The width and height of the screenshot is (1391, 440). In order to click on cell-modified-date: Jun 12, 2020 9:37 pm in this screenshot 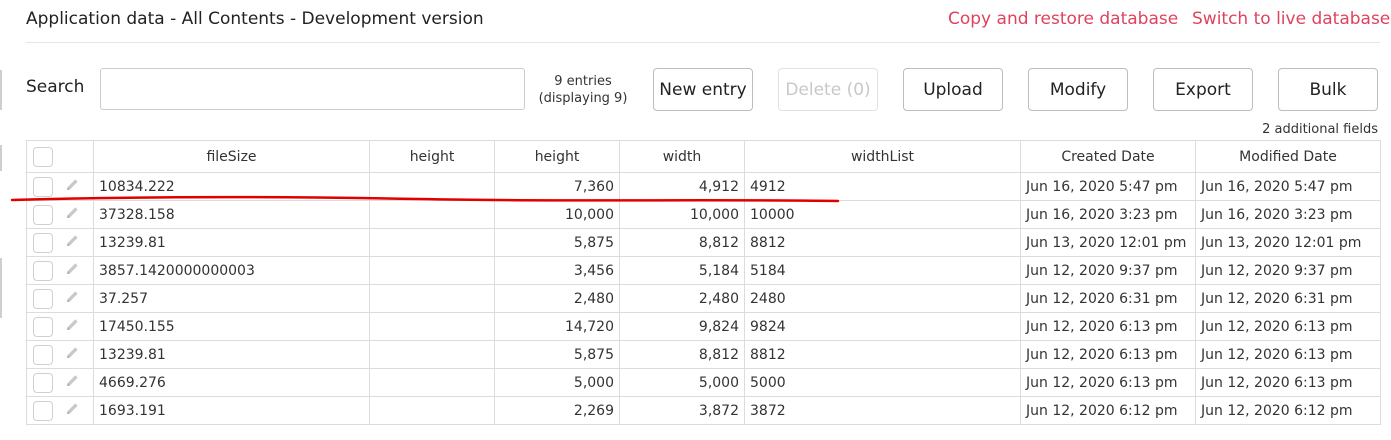, I will do `click(1288, 270)`.